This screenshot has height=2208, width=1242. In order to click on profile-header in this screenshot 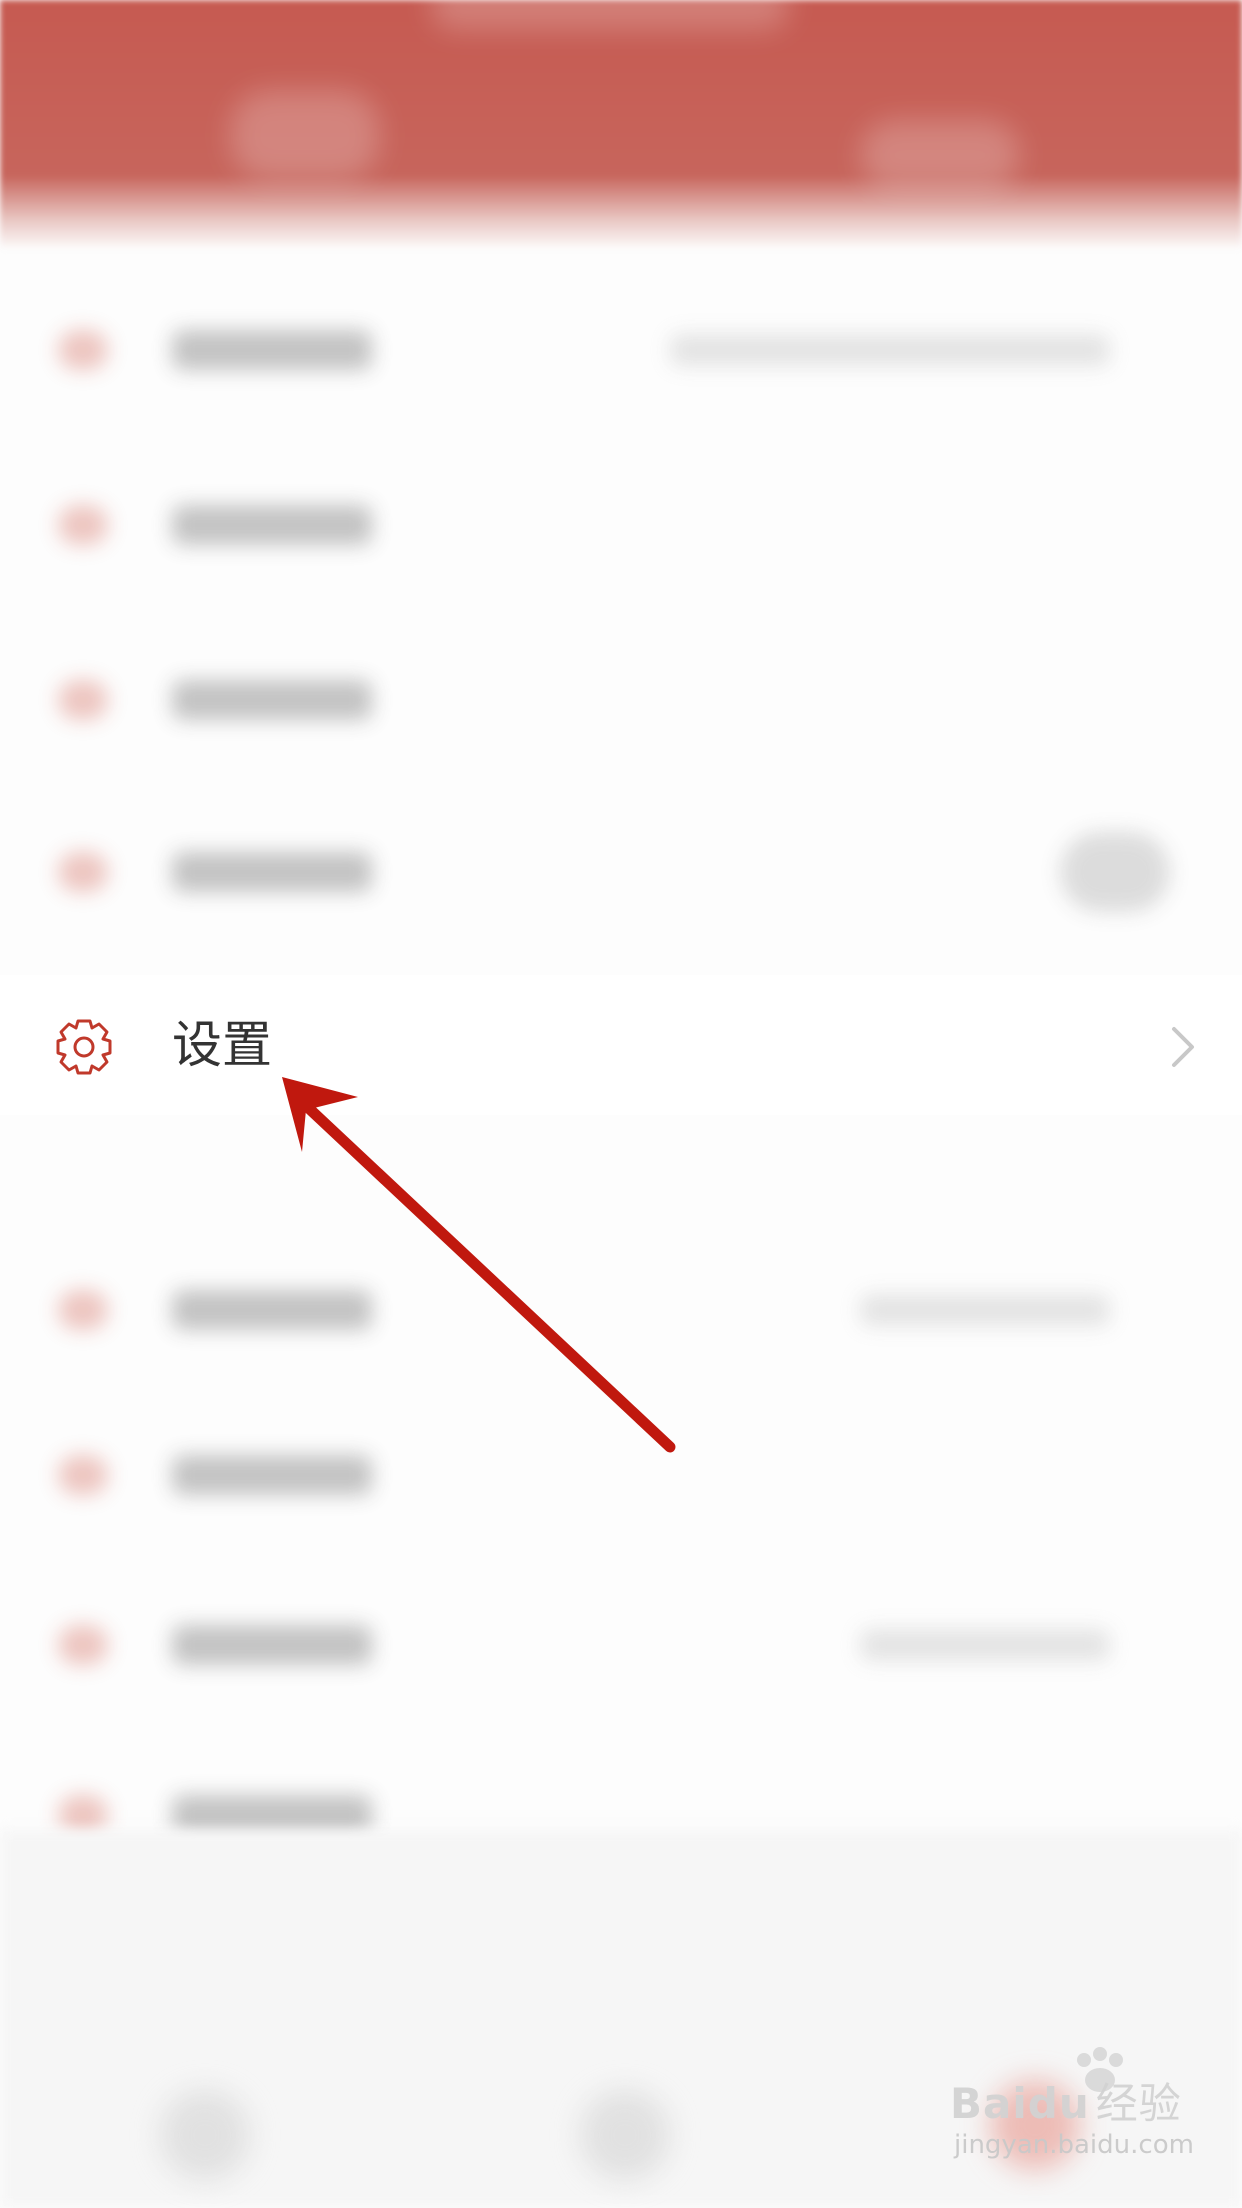, I will do `click(621, 125)`.